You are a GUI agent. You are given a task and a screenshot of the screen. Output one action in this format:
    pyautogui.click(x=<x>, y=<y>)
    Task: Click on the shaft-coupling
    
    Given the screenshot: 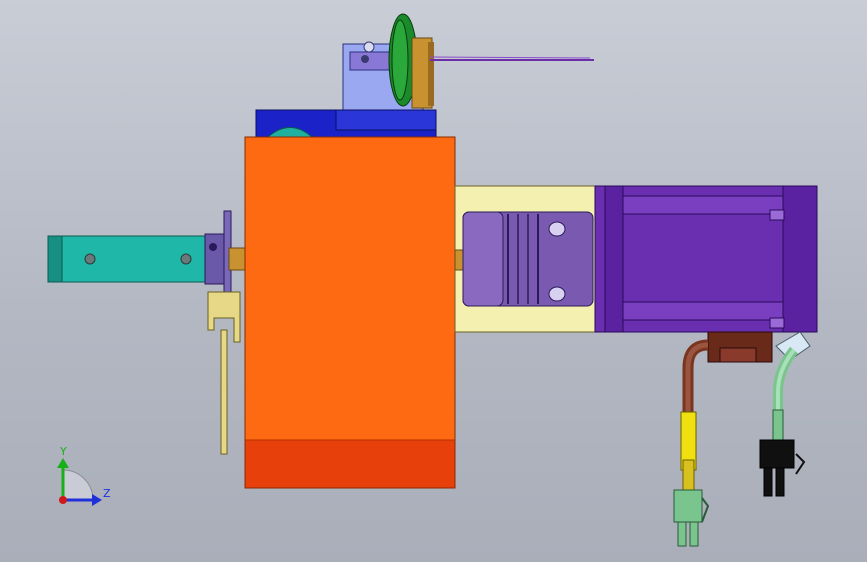 What is the action you would take?
    pyautogui.click(x=528, y=259)
    